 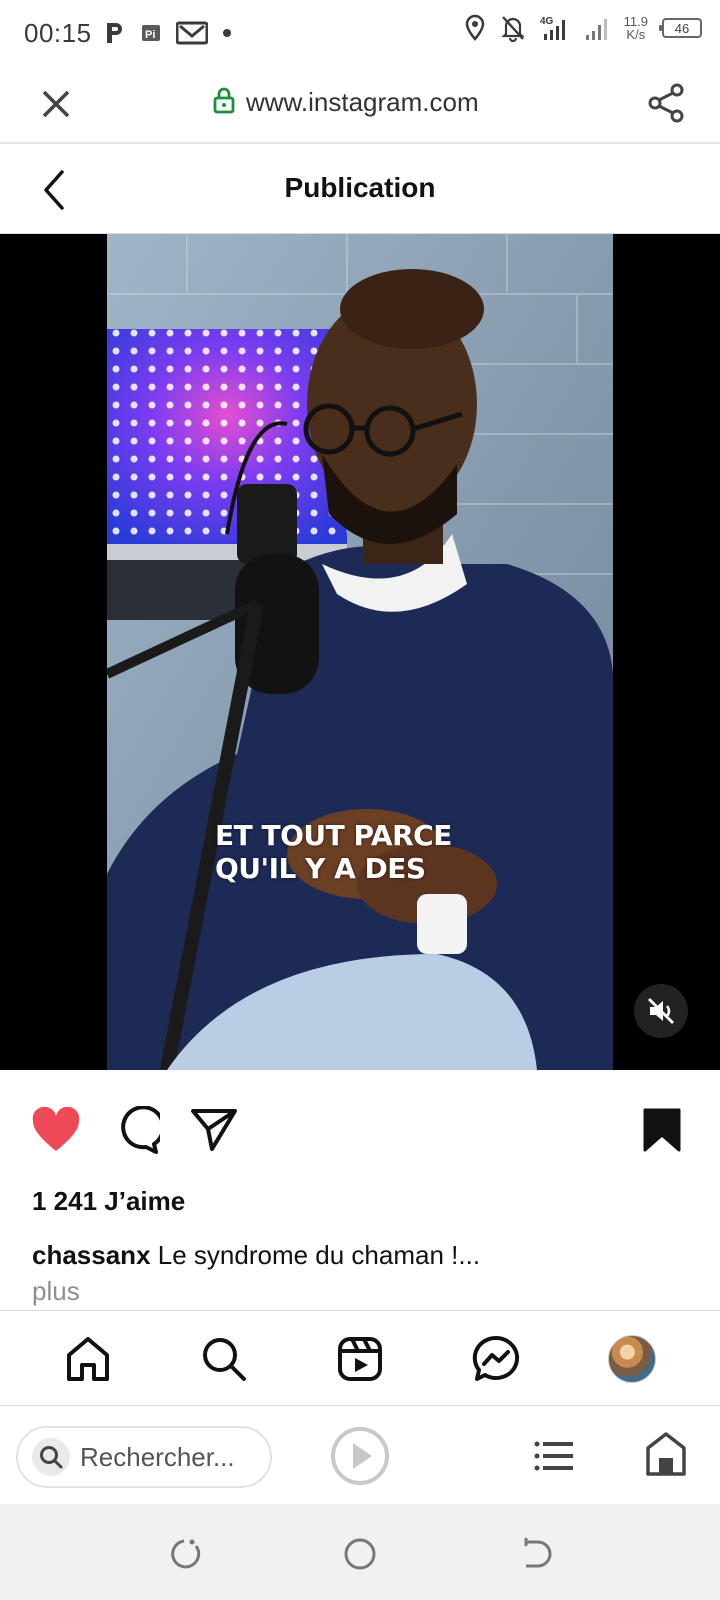 I want to click on dot-icon, so click(x=227, y=33).